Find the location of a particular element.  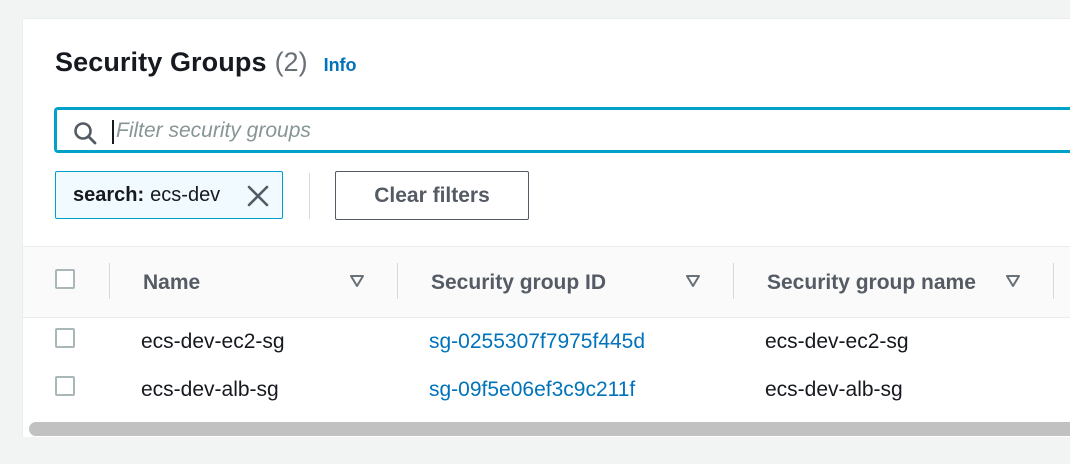

item-count: (2) is located at coordinates (291, 62).